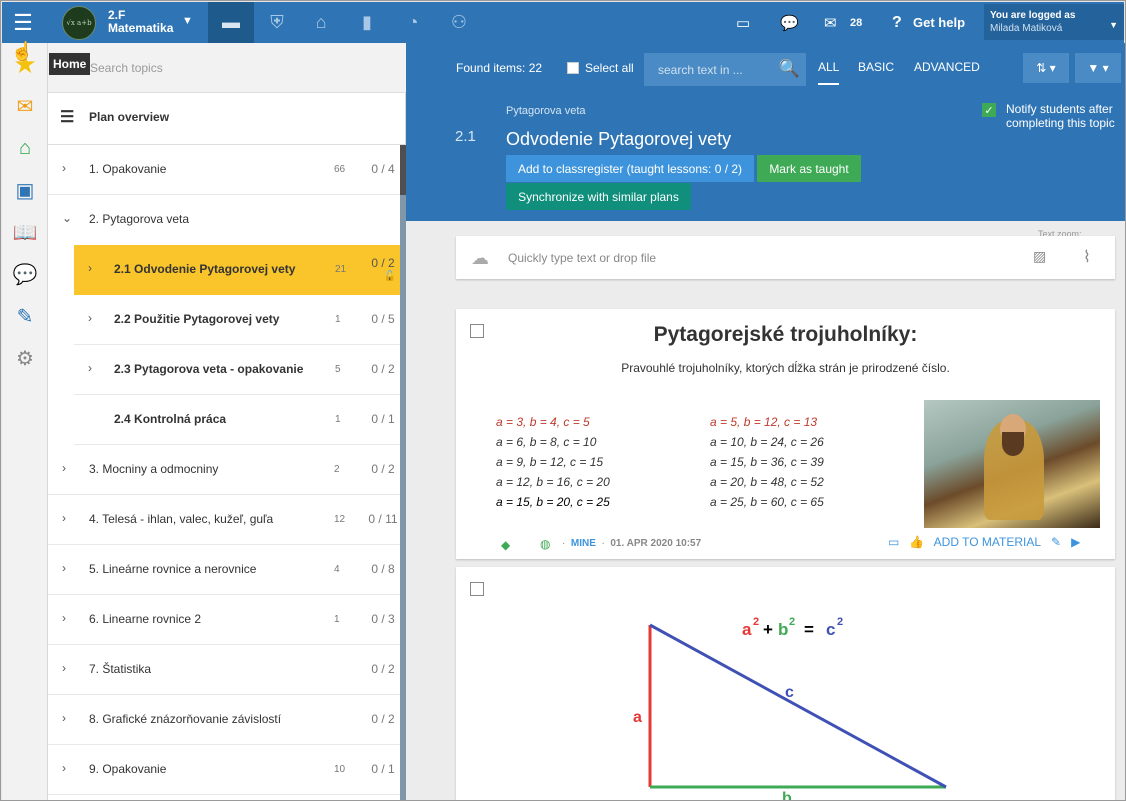 Image resolution: width=1126 pixels, height=801 pixels. What do you see at coordinates (876, 67) in the screenshot?
I see `tab-basic: BASIC` at bounding box center [876, 67].